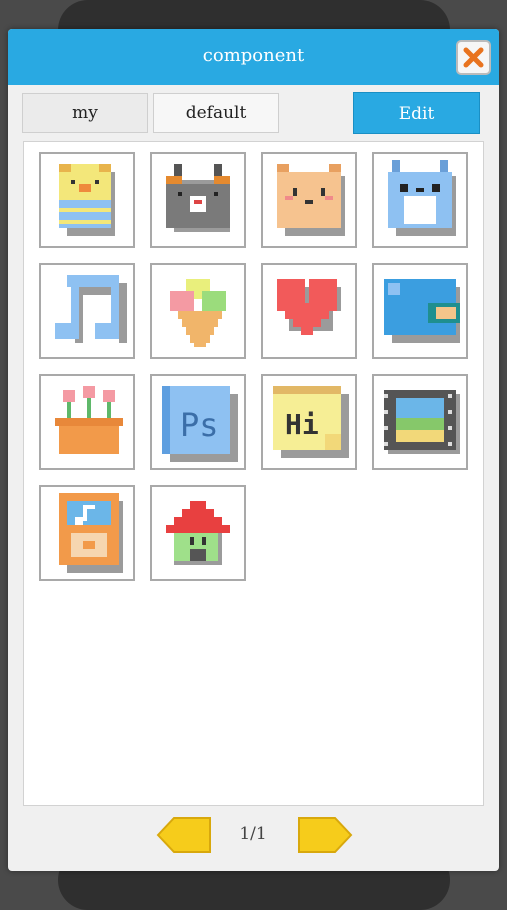 The width and height of the screenshot is (507, 910). What do you see at coordinates (91, 533) in the screenshot?
I see `orange-music-player-icon` at bounding box center [91, 533].